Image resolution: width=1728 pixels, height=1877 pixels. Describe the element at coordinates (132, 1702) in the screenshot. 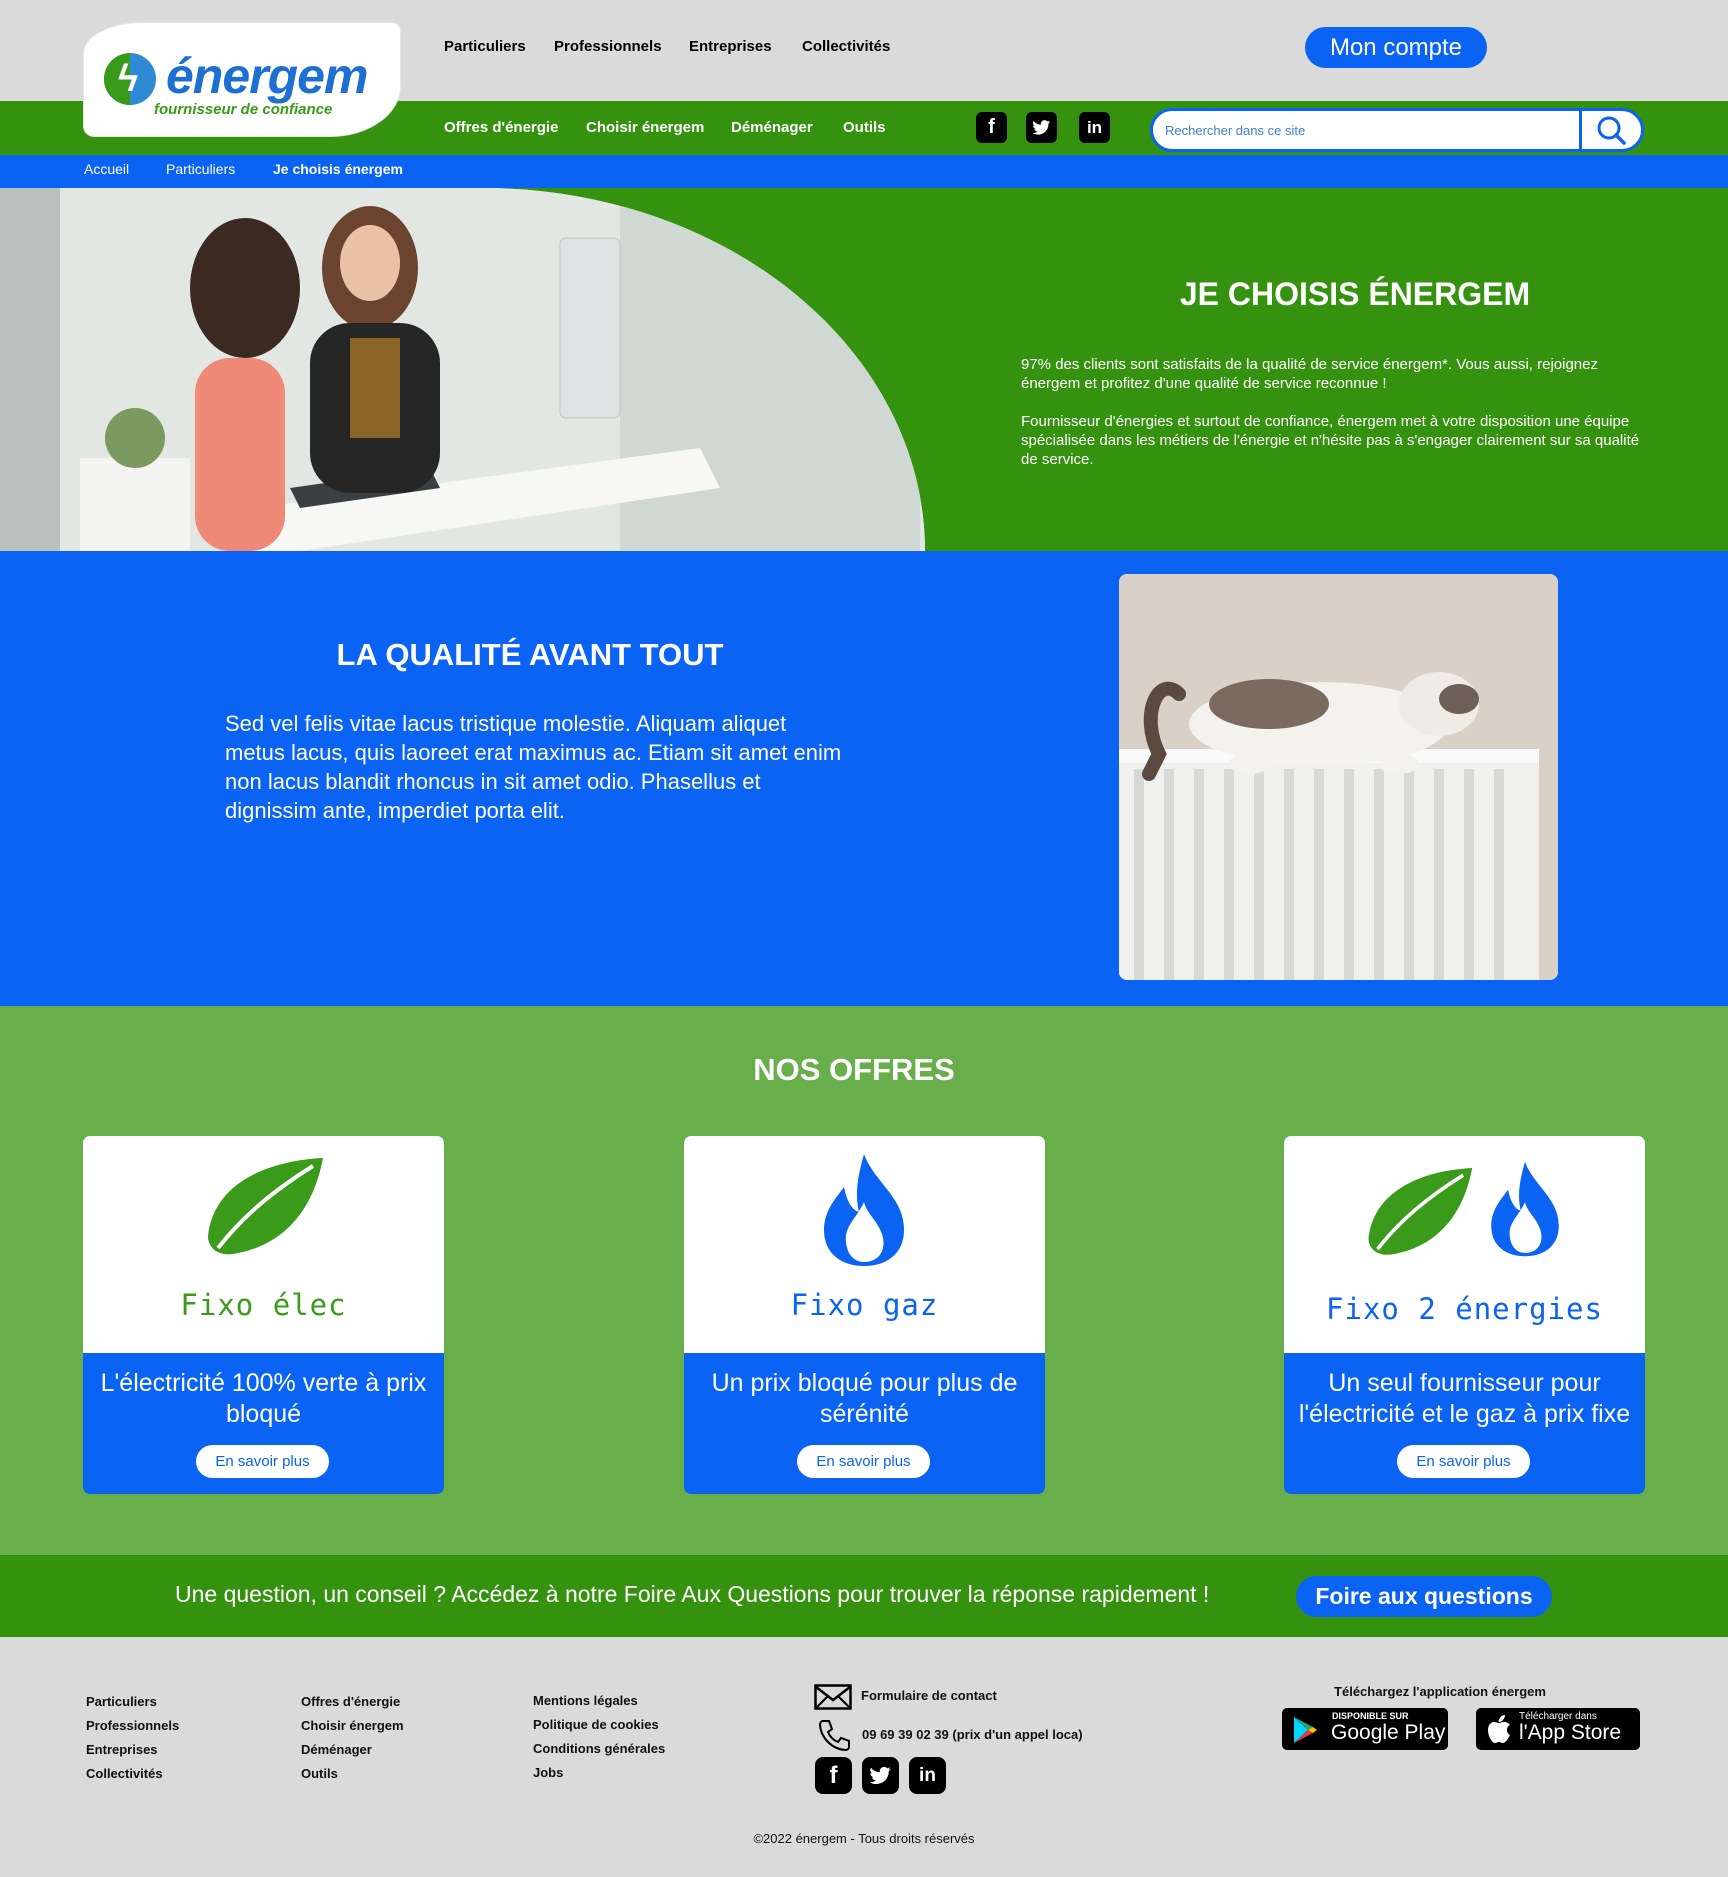

I see `footer-link: Particuliers` at that location.